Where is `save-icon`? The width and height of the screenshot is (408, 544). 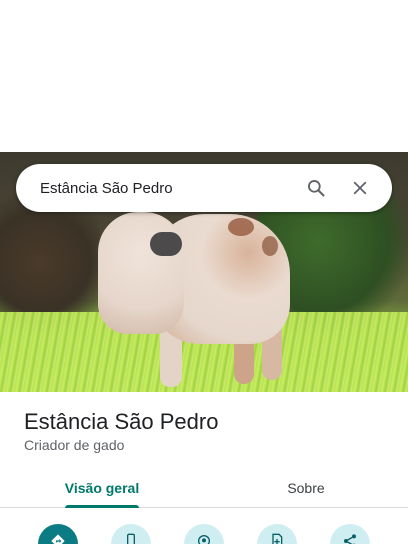 save-icon is located at coordinates (277, 538).